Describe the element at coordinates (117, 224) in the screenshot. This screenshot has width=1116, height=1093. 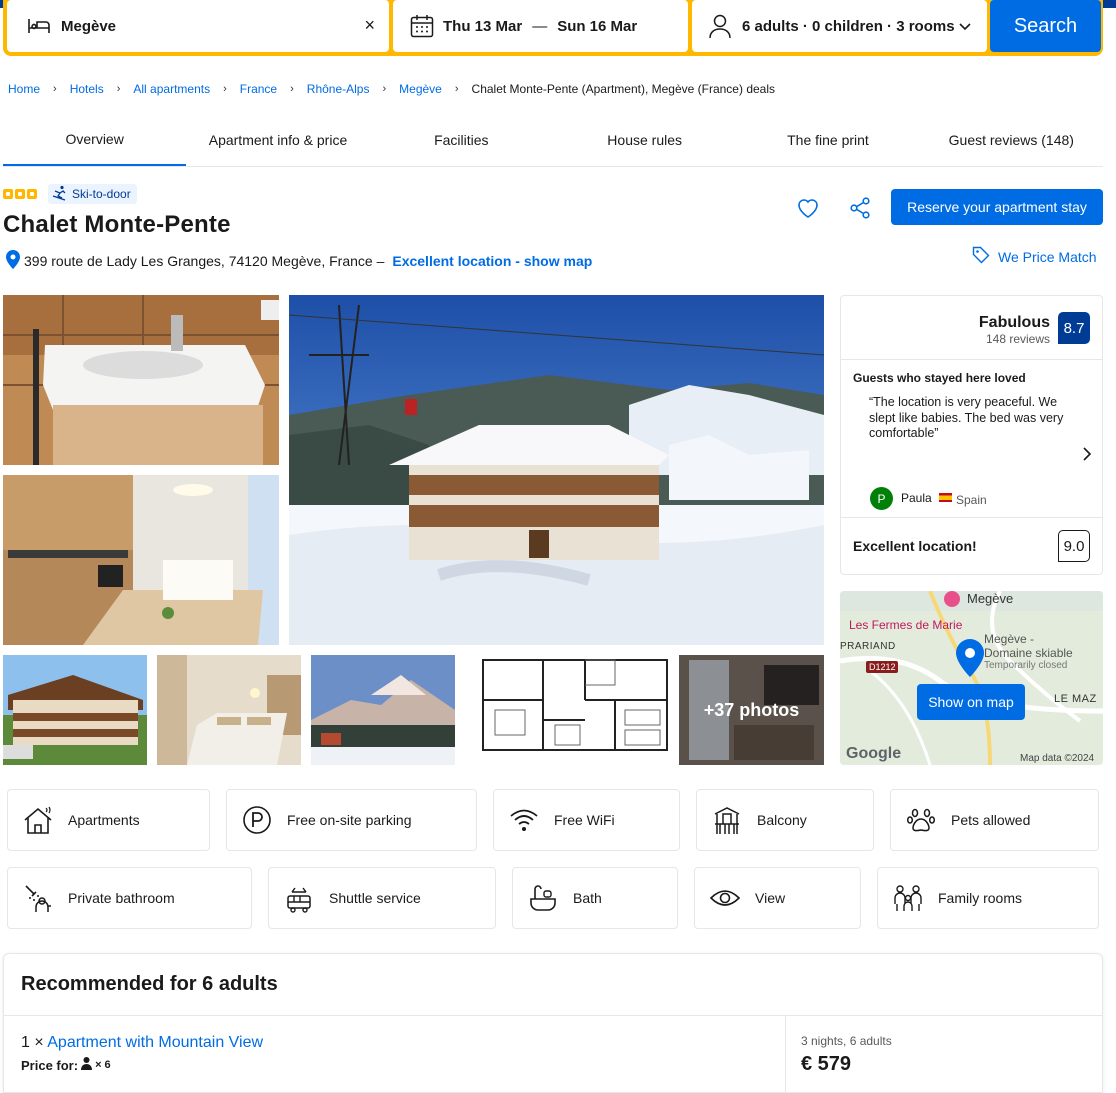
I see `property-name: Chalet Monte-Pente` at that location.